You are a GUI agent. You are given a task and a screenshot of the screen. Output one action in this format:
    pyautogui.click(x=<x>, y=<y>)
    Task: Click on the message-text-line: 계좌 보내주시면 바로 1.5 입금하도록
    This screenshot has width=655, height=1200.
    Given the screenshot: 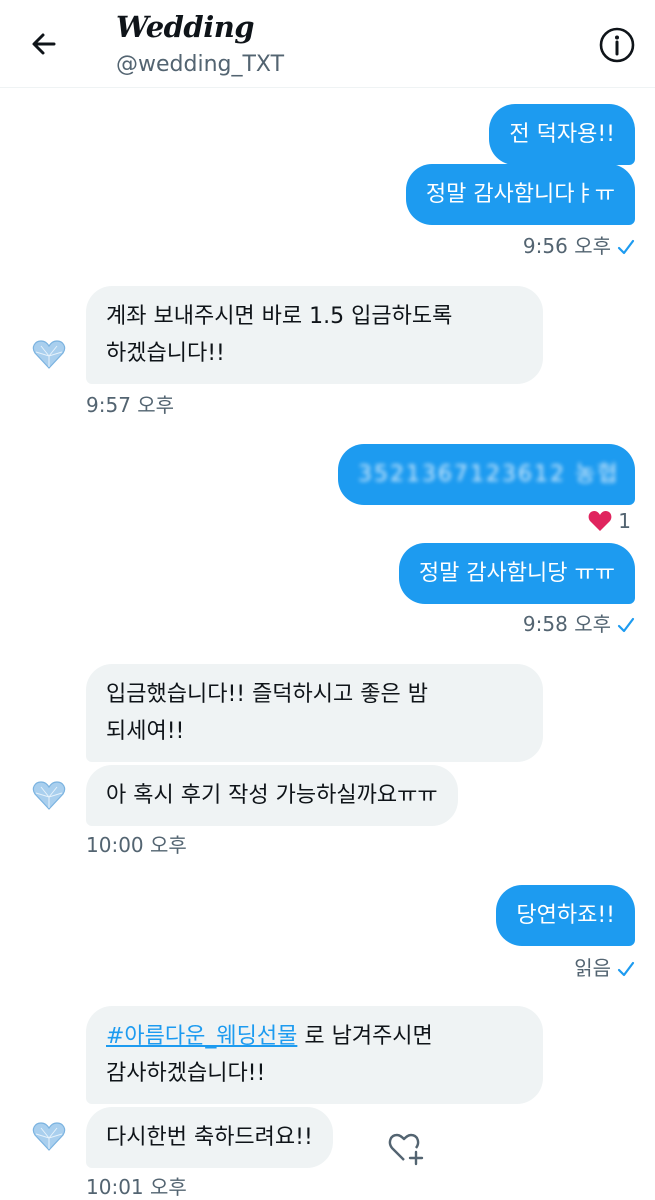 What is the action you would take?
    pyautogui.click(x=279, y=316)
    